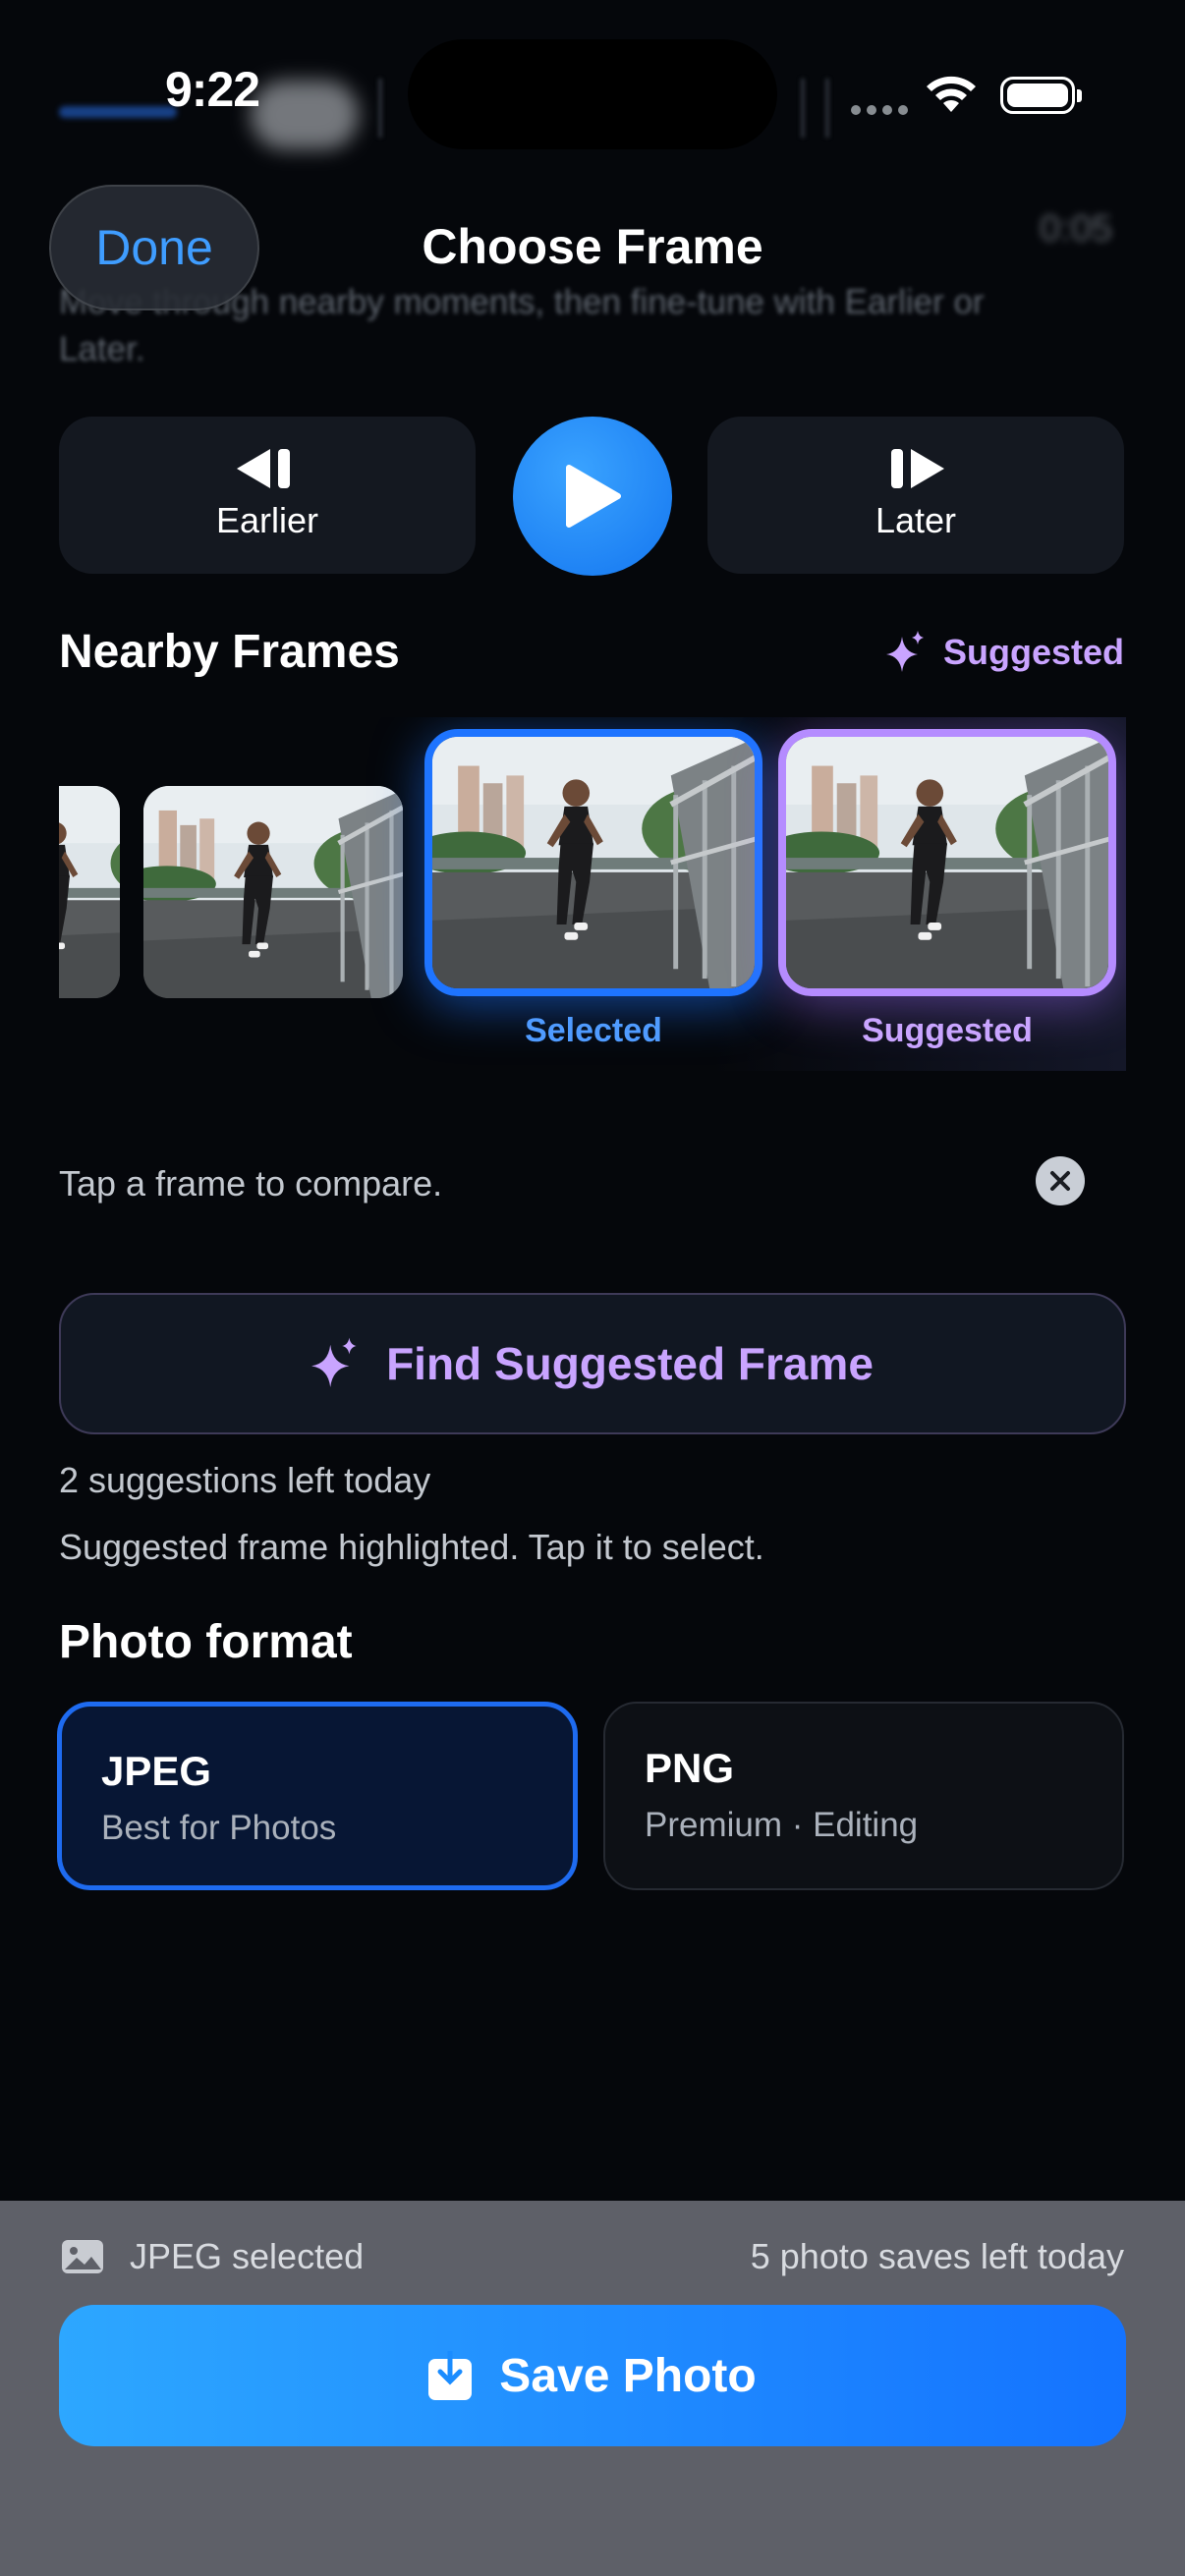  I want to click on step-forward-icon, so click(918, 468).